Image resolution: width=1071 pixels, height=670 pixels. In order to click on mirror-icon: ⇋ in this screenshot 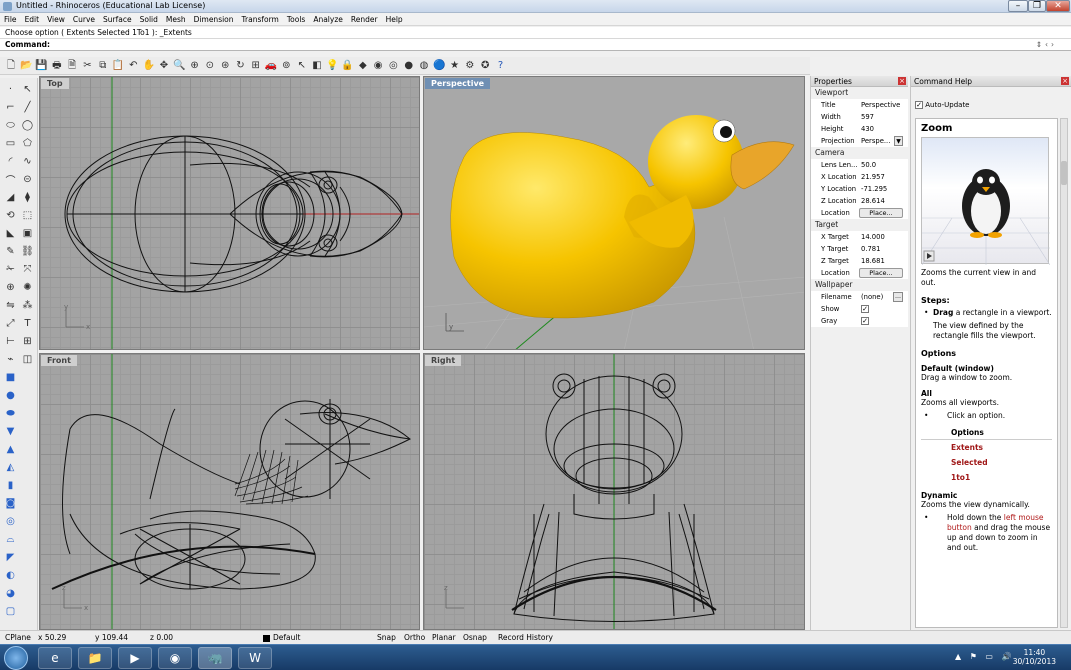, I will do `click(10, 305)`.